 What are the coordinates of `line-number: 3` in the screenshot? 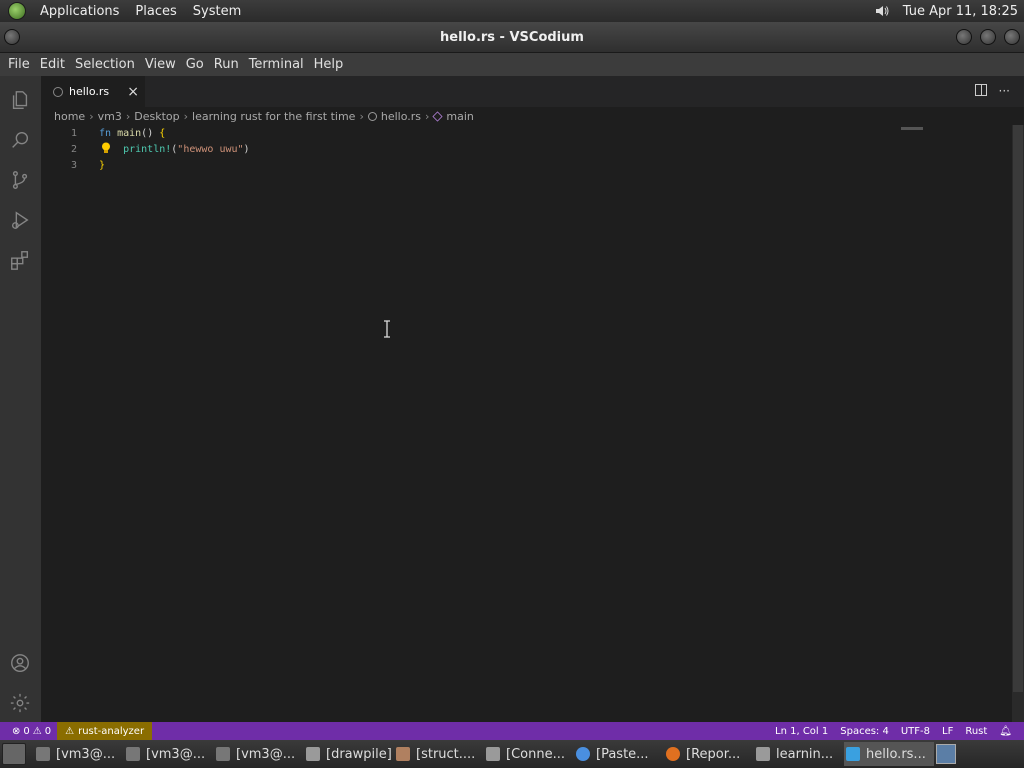 It's located at (73, 165).